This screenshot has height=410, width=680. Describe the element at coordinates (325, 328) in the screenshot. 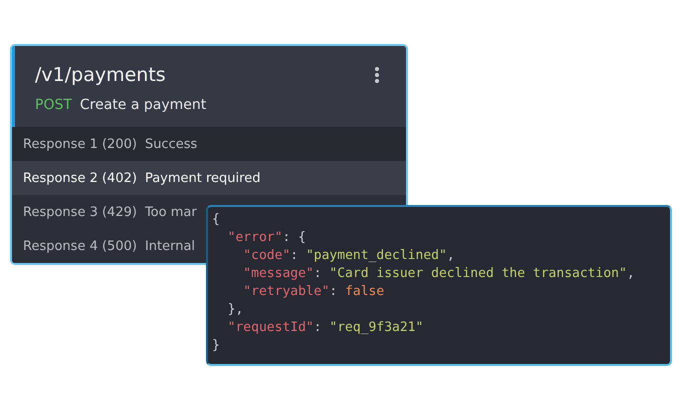

I see `code-line: "requestId": "req_9f3a21"` at that location.